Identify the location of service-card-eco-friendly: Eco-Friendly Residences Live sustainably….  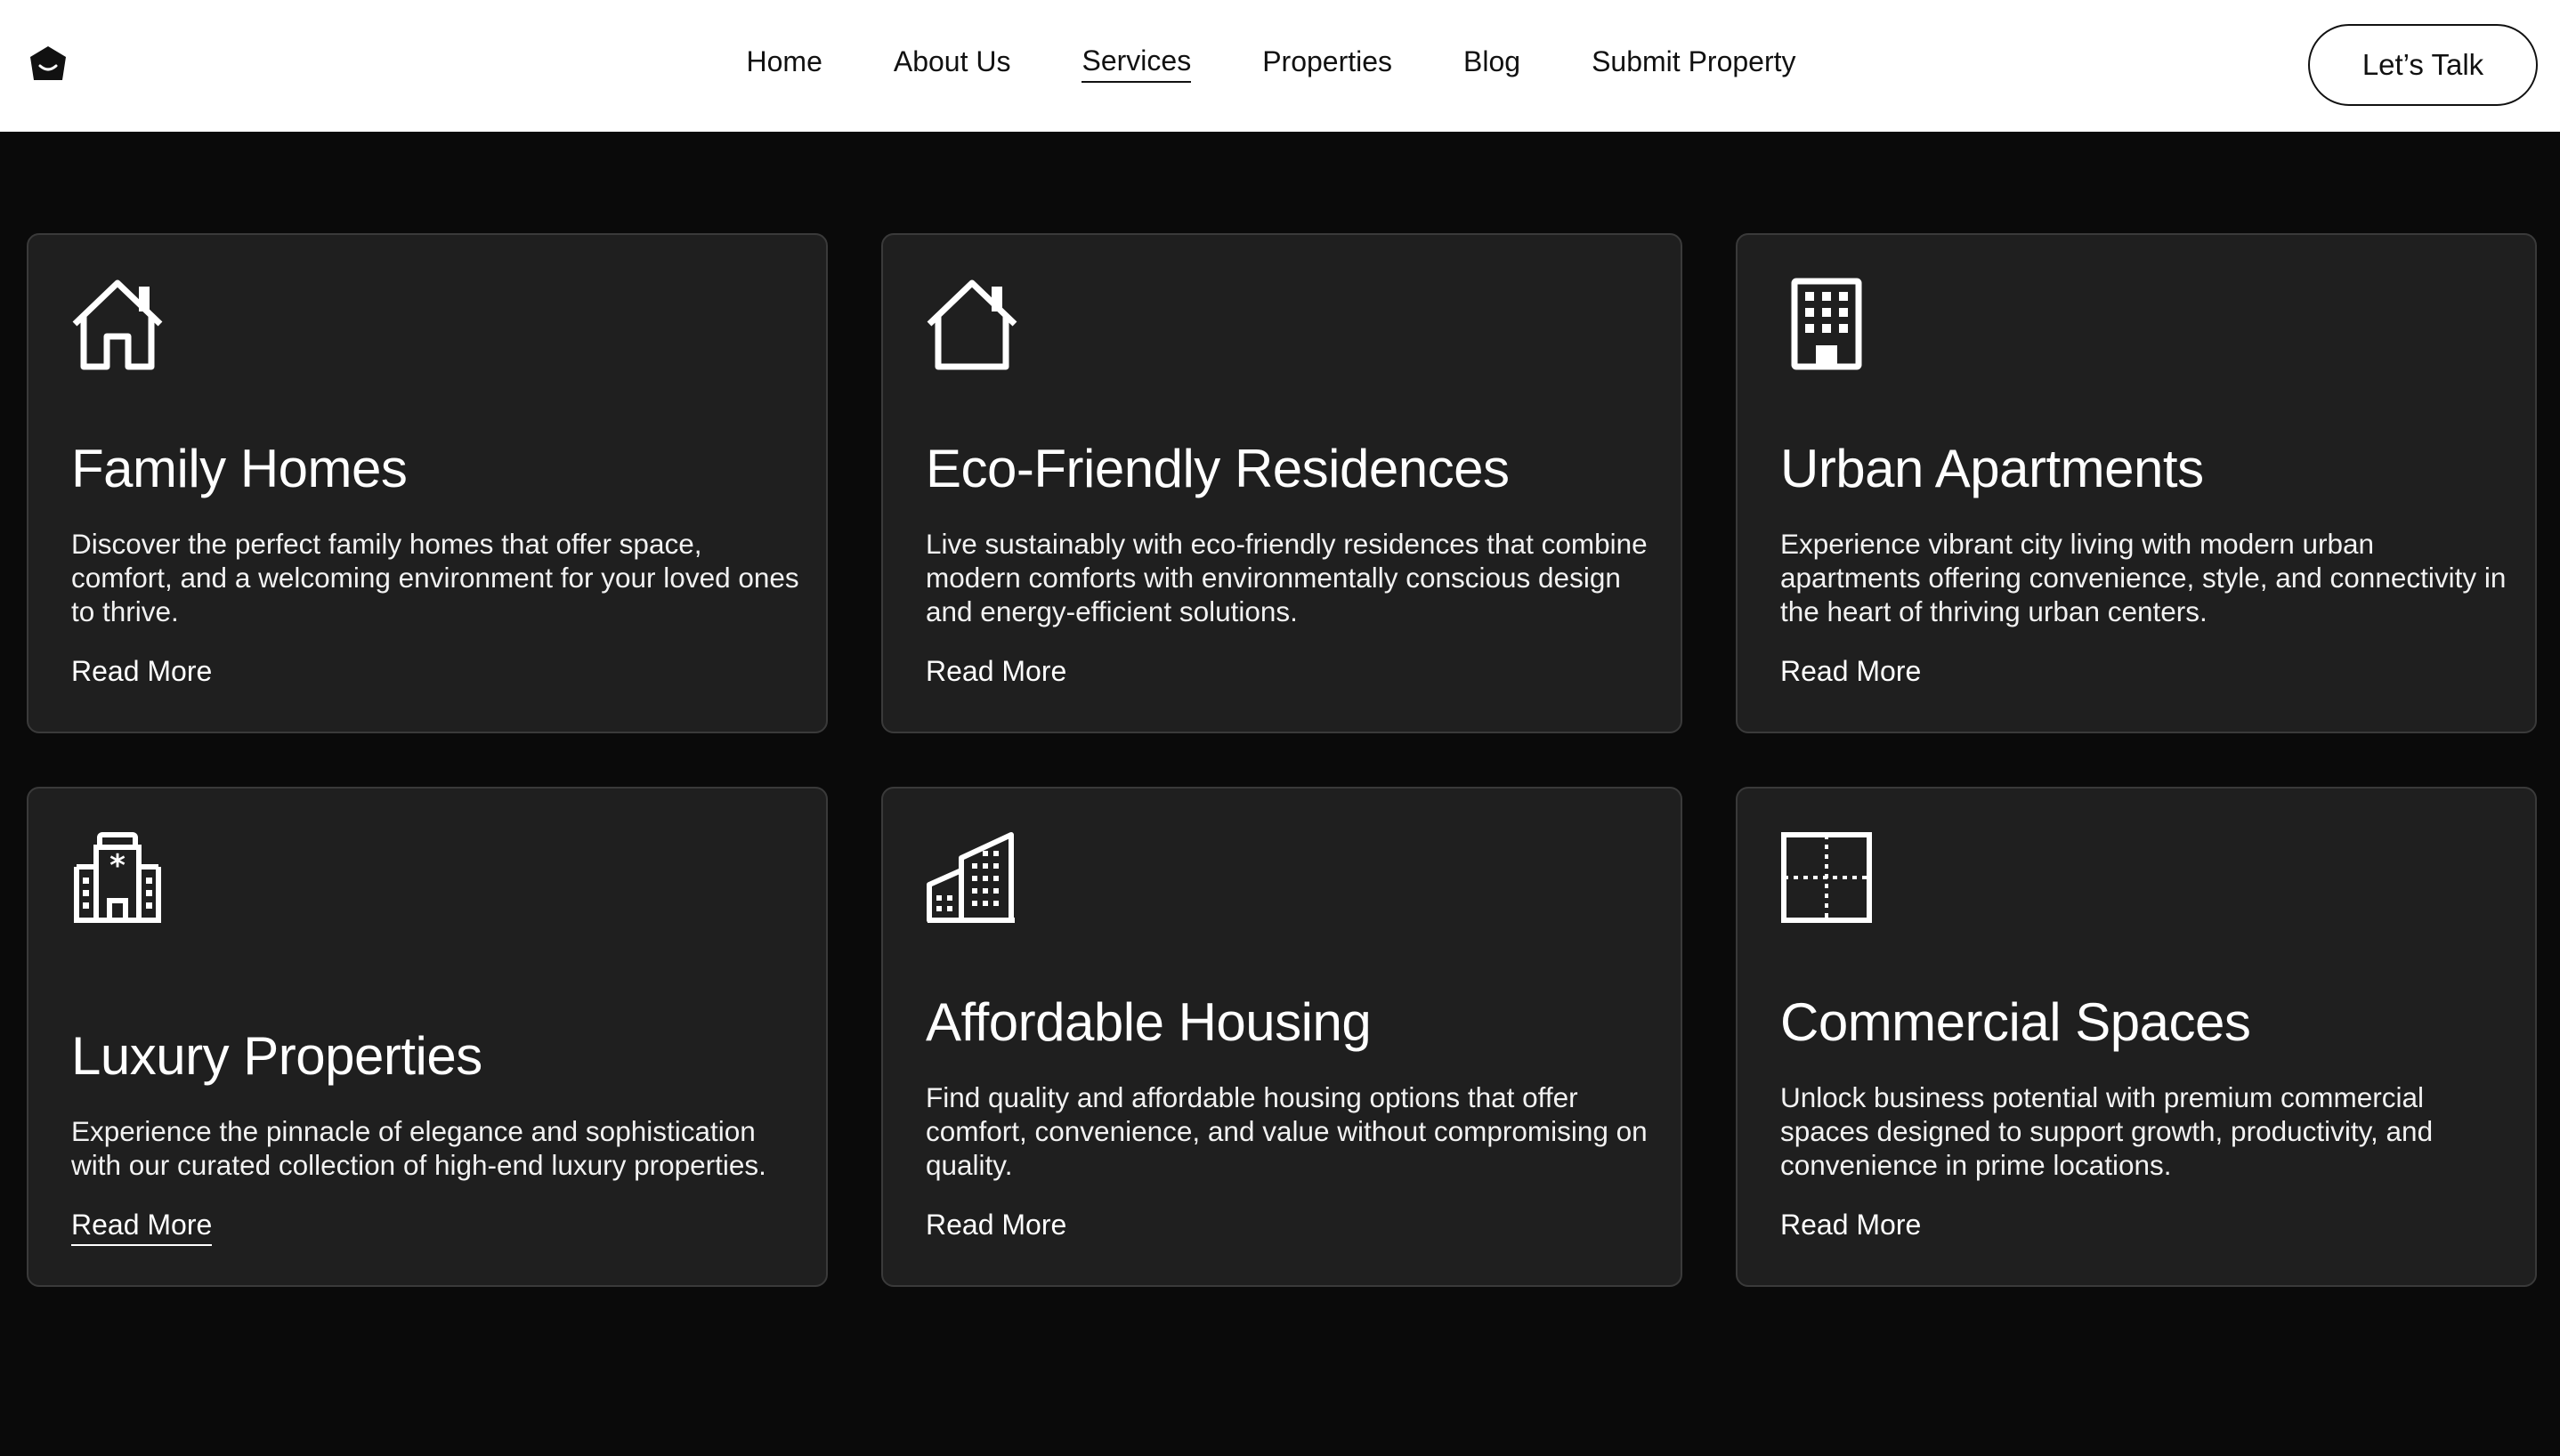
(1282, 483).